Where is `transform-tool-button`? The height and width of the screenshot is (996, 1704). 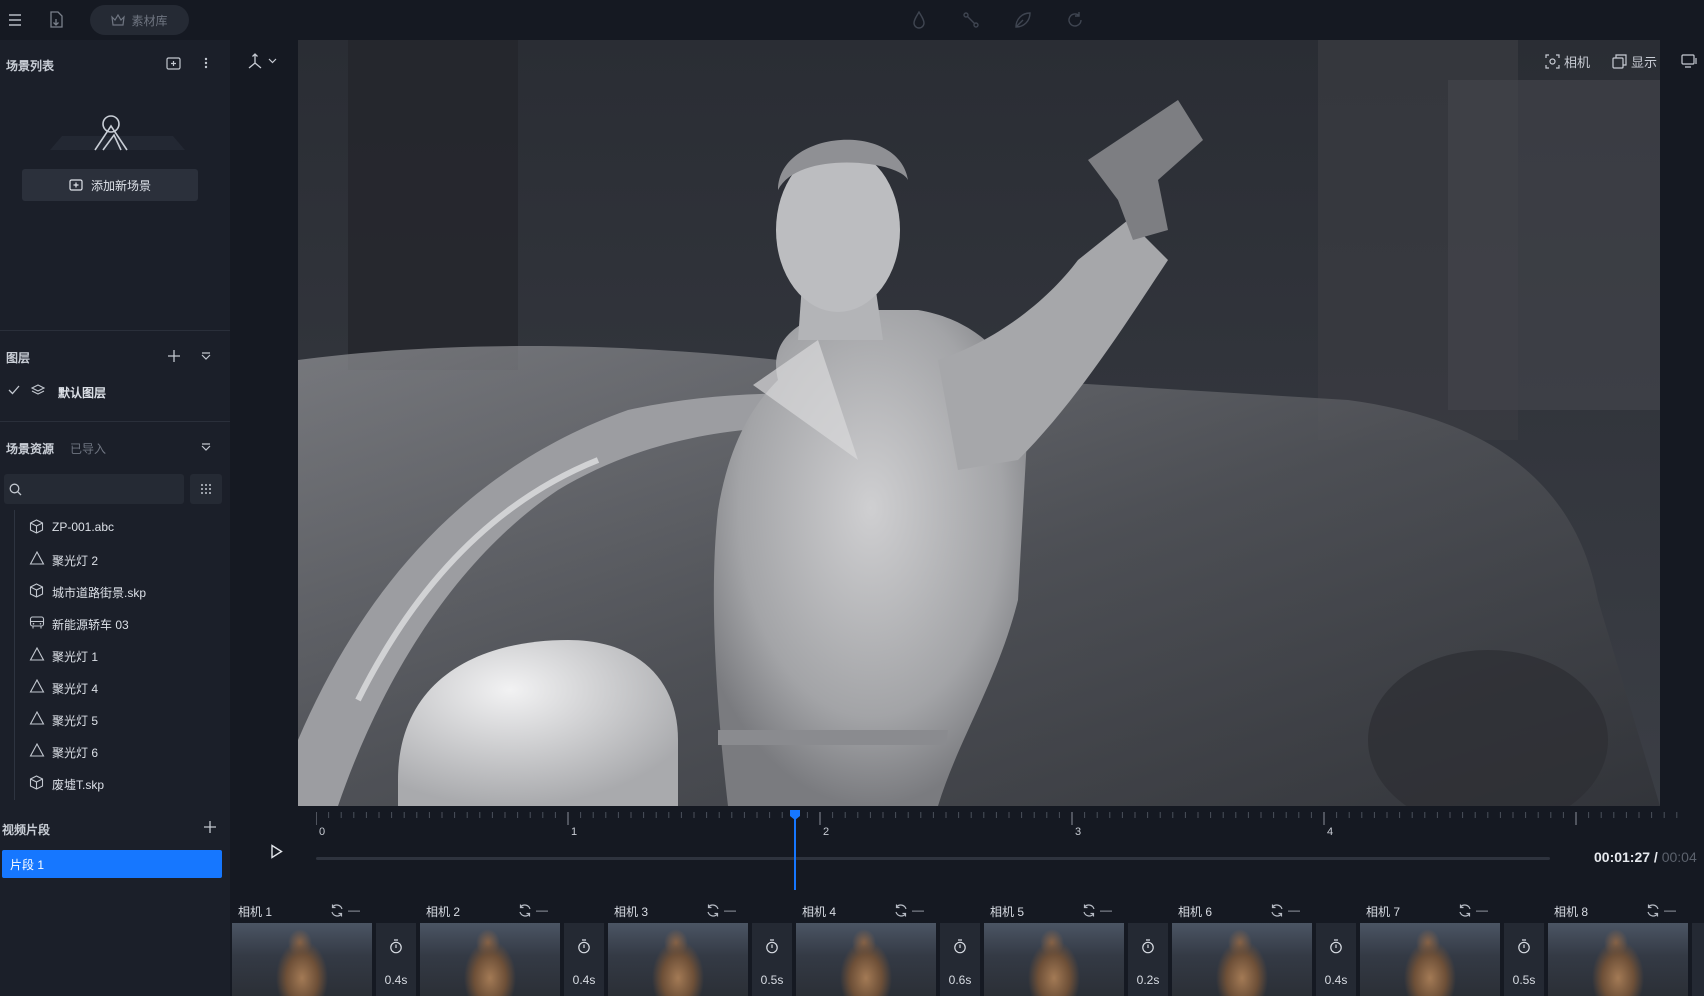 transform-tool-button is located at coordinates (261, 61).